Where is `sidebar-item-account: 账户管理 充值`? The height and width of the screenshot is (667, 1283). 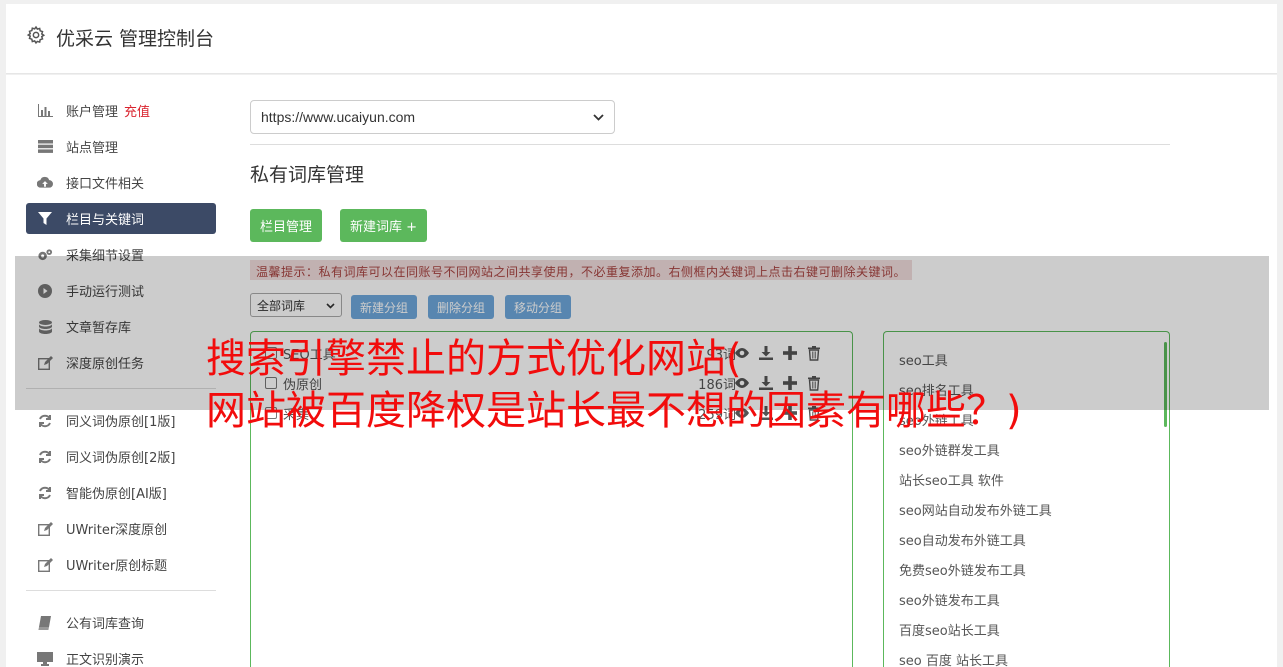
sidebar-item-account: 账户管理 充值 is located at coordinates (121, 110).